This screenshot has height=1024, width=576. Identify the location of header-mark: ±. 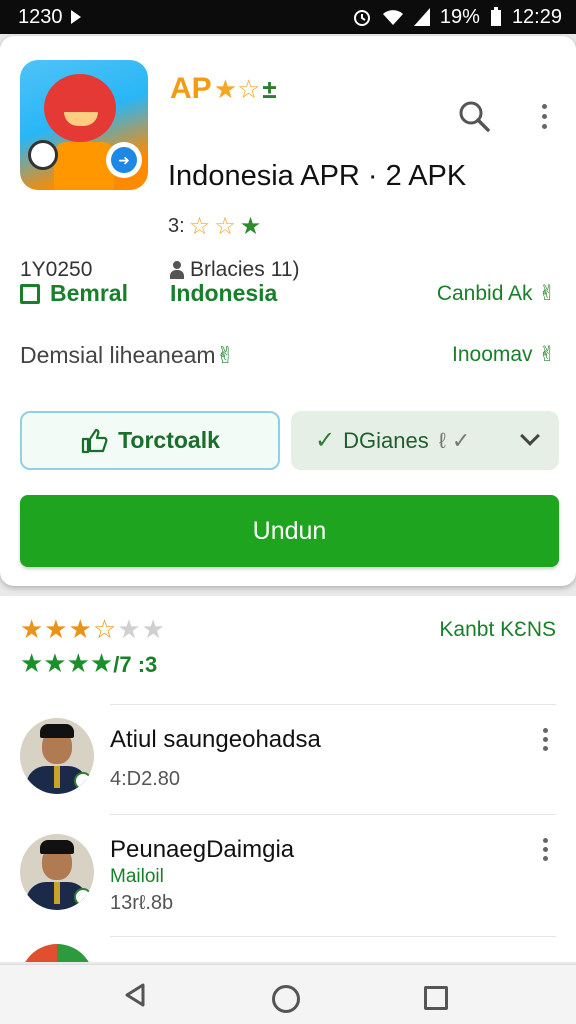
(269, 88).